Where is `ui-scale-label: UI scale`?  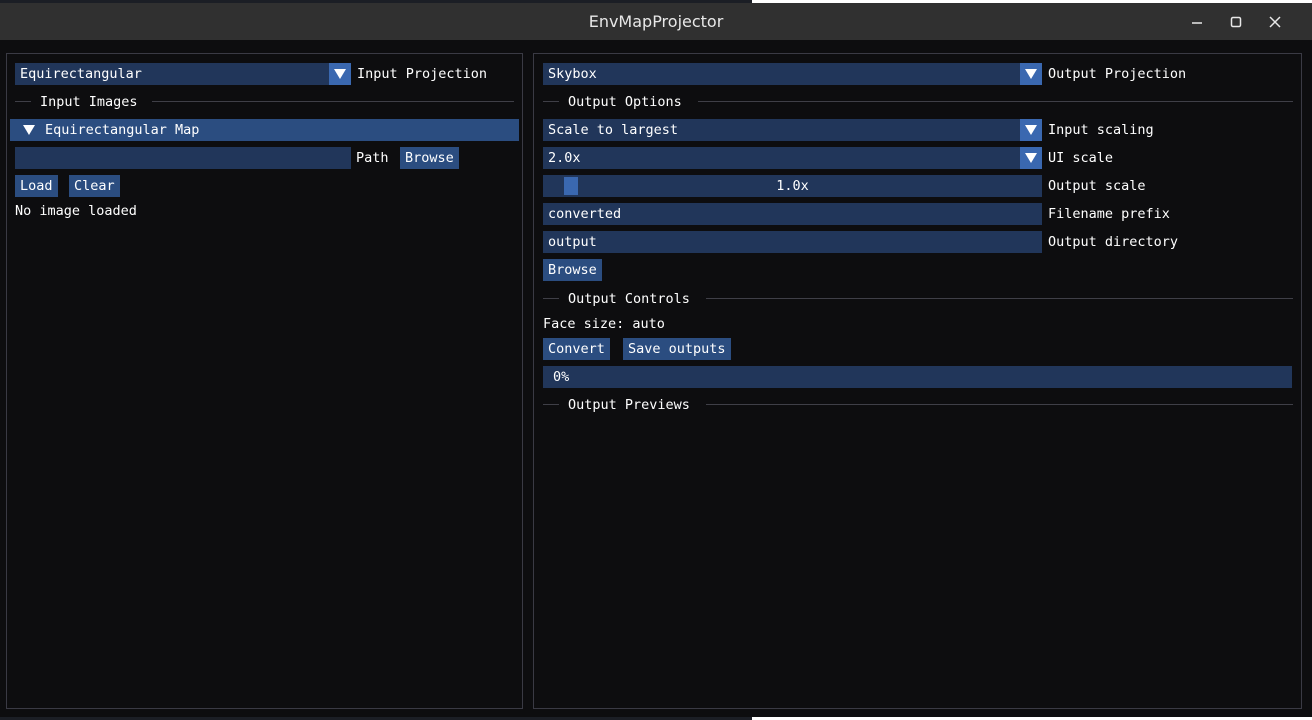
ui-scale-label: UI scale is located at coordinates (1081, 158).